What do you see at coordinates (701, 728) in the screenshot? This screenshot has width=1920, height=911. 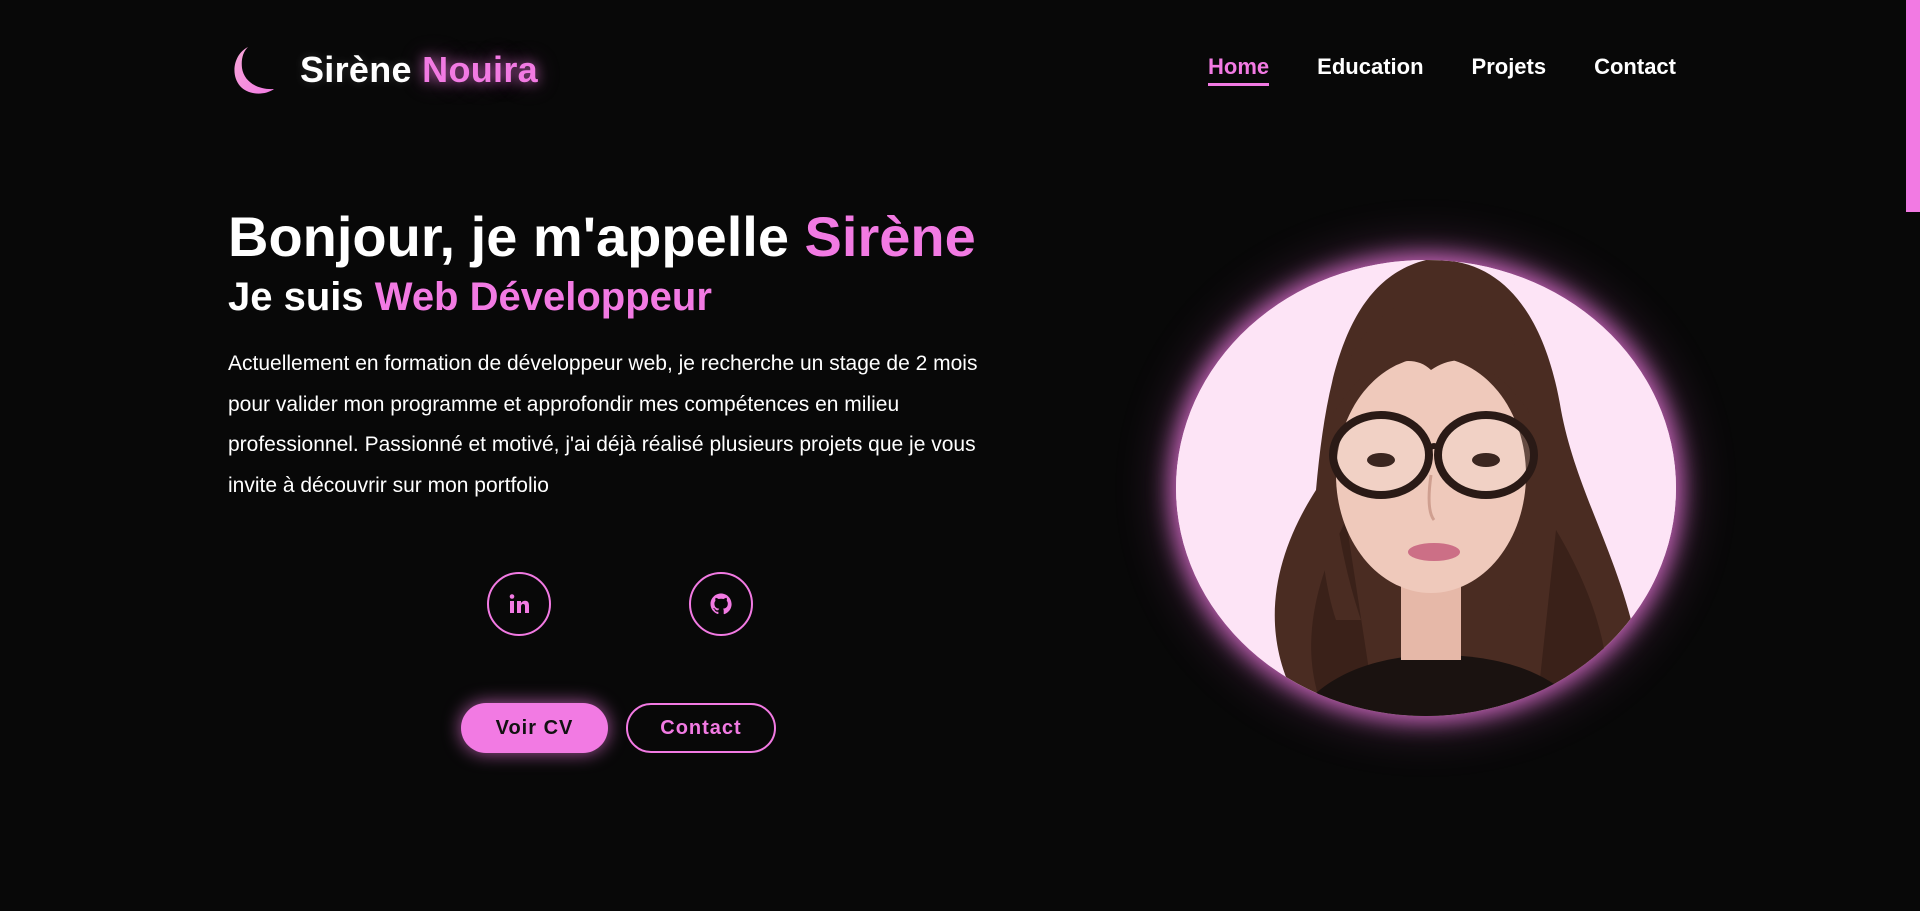 I see `contact-button: Contact` at bounding box center [701, 728].